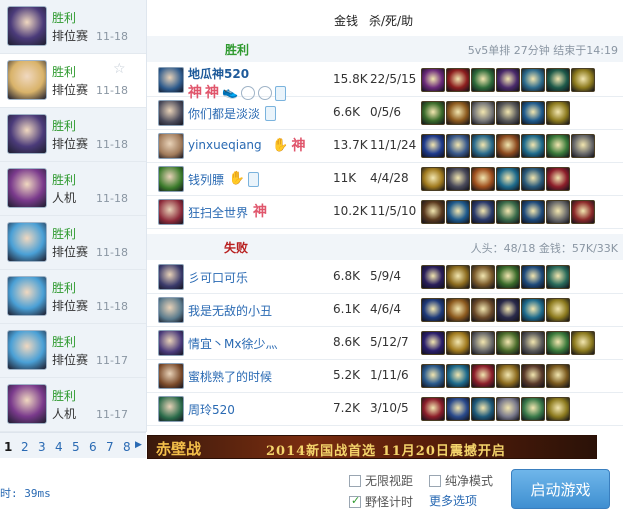 This screenshot has width=623, height=511. What do you see at coordinates (73, 405) in the screenshot?
I see `history-item: 胜利 人机 11-17` at bounding box center [73, 405].